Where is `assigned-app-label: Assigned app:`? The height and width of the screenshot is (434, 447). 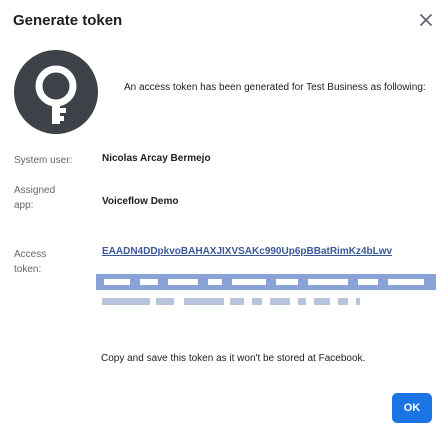
assigned-app-label: Assigned app: is located at coordinates (34, 198).